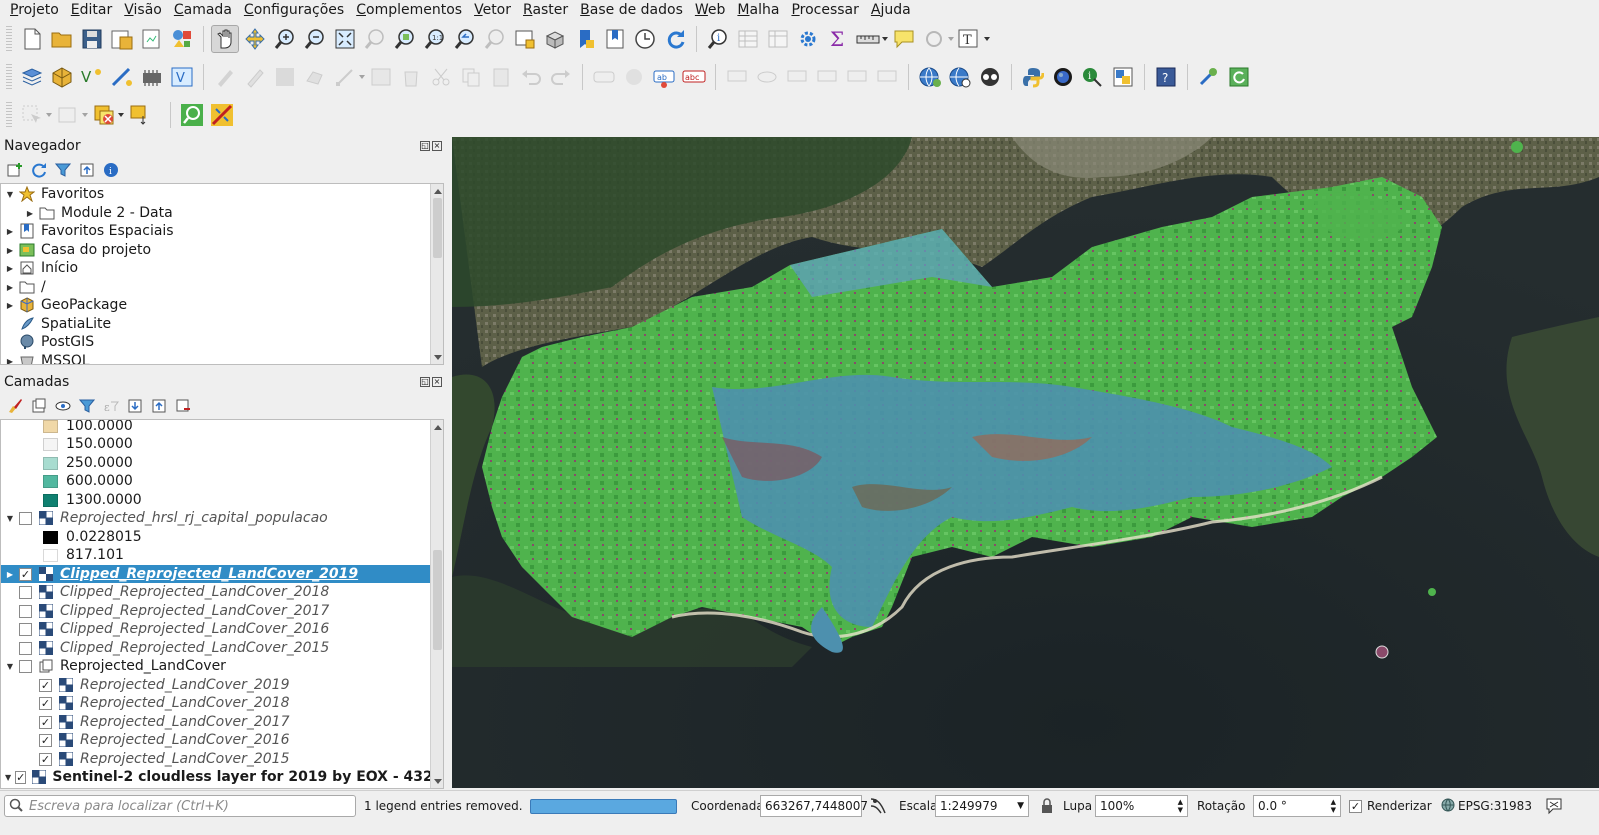 The width and height of the screenshot is (1599, 835). Describe the element at coordinates (585, 39) in the screenshot. I see `new-spatial-bookmark-icon` at that location.